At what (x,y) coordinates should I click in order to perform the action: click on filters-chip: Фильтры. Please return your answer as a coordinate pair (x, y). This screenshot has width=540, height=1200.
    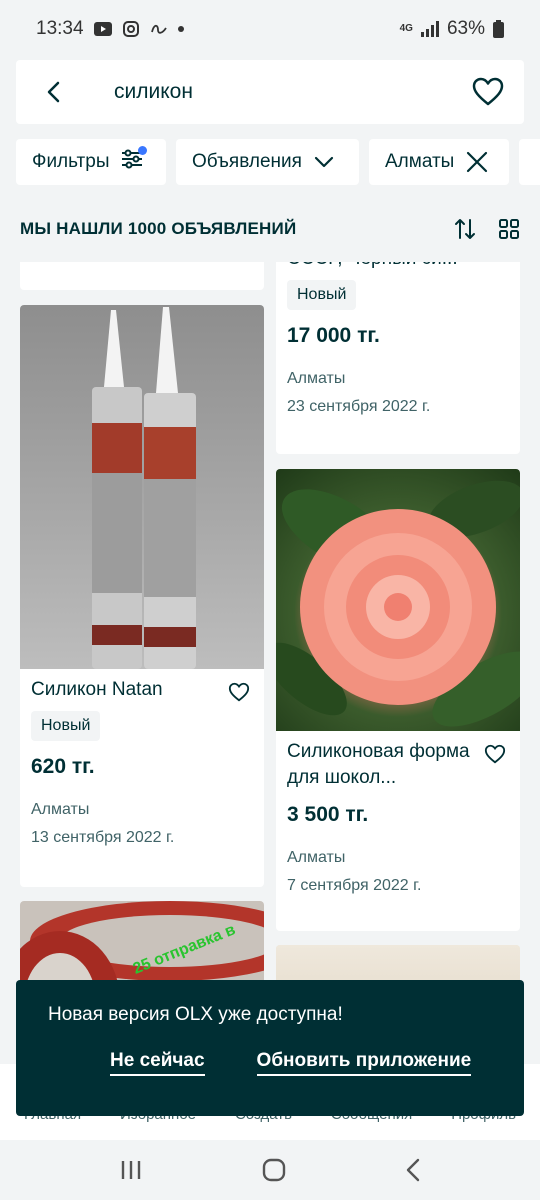
    Looking at the image, I should click on (91, 162).